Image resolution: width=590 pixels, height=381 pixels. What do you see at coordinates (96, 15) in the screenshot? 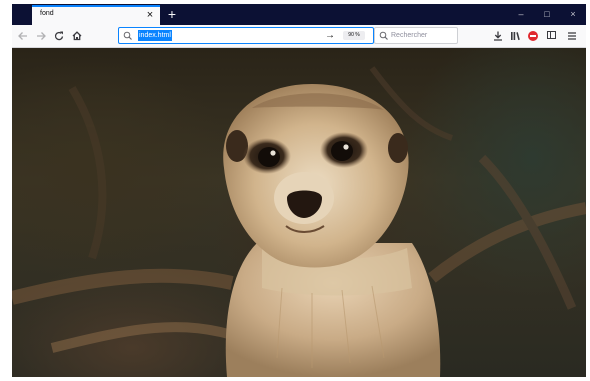
I see `tab-fond: fond ×` at bounding box center [96, 15].